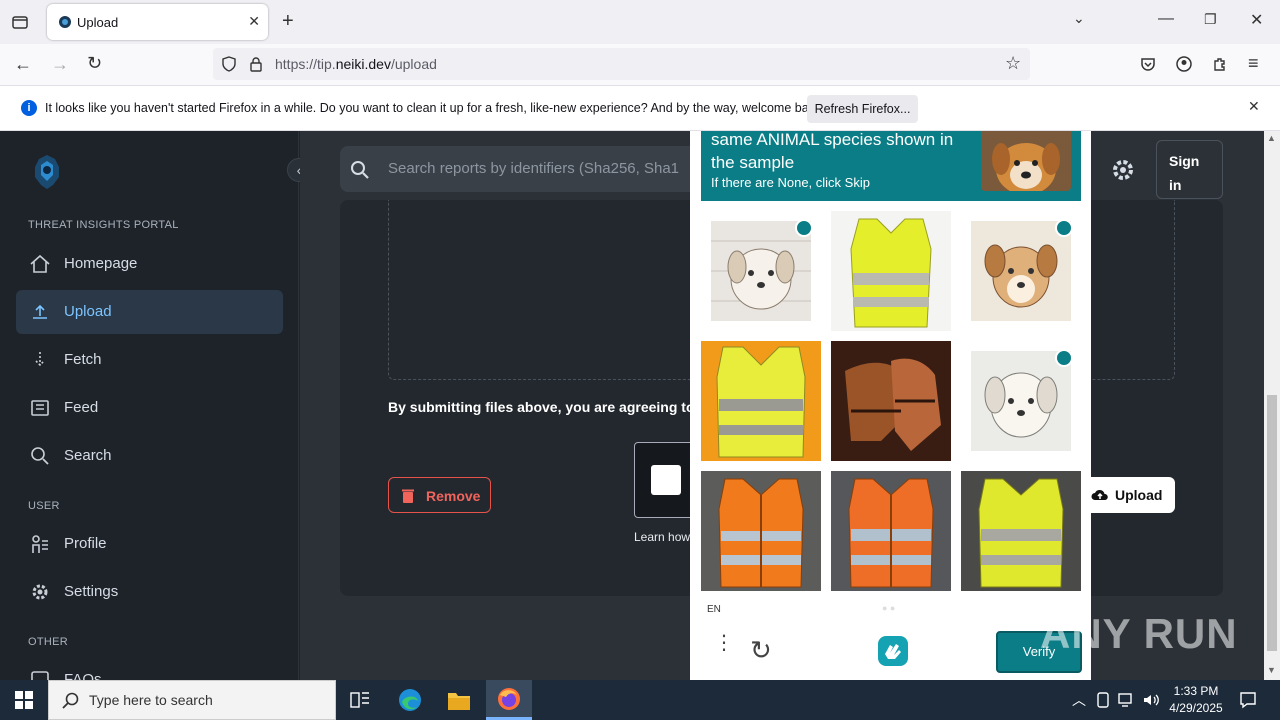  Describe the element at coordinates (24, 700) in the screenshot. I see `windows-start-icon` at that location.